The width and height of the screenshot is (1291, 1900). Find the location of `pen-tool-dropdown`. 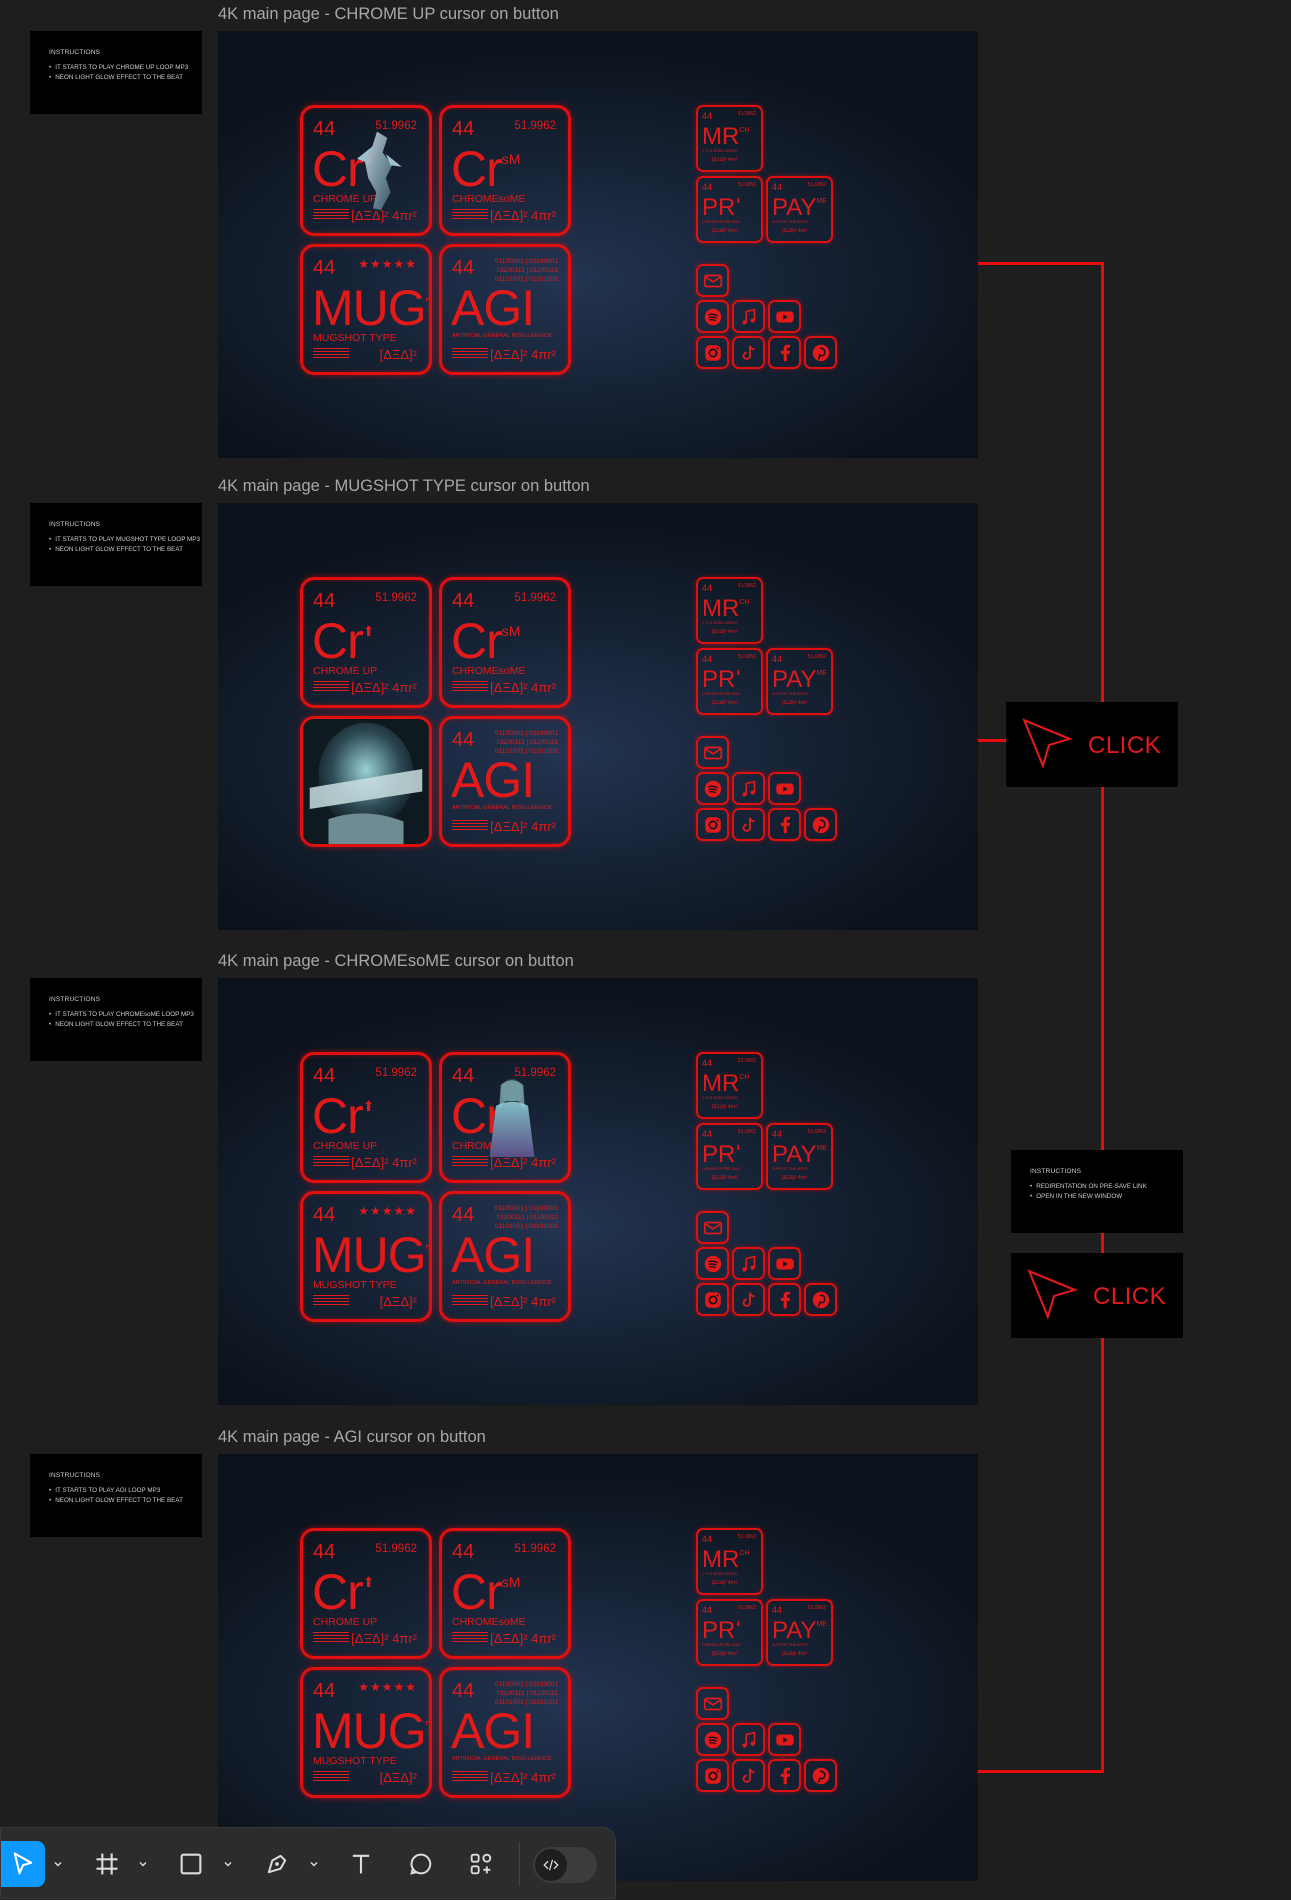

pen-tool-dropdown is located at coordinates (314, 1864).